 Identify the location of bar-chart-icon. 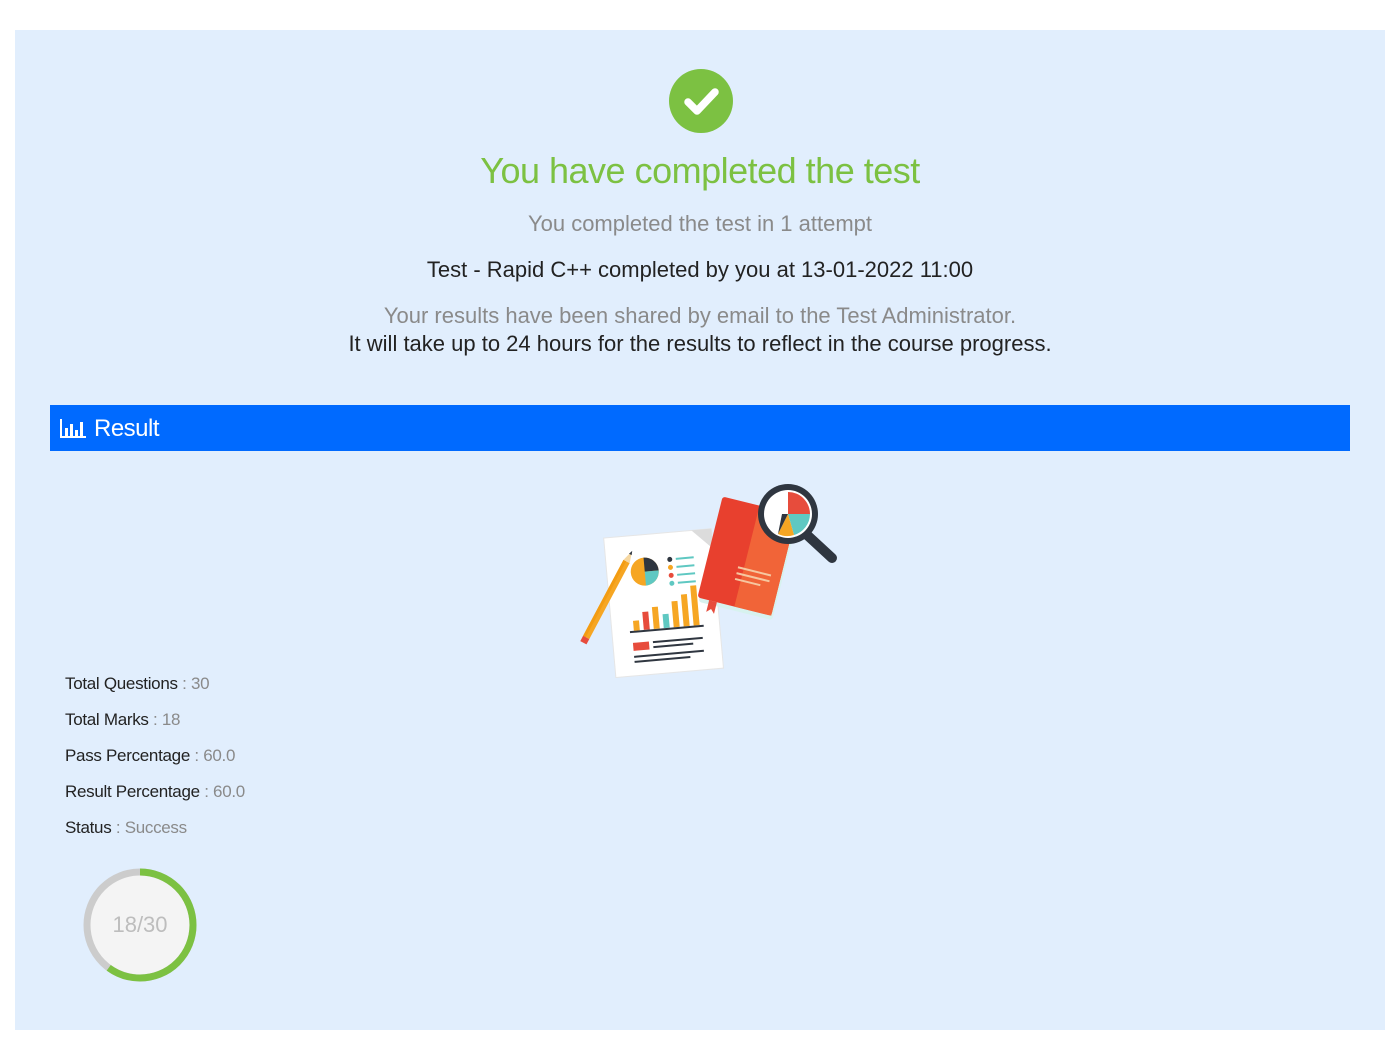
(73, 431).